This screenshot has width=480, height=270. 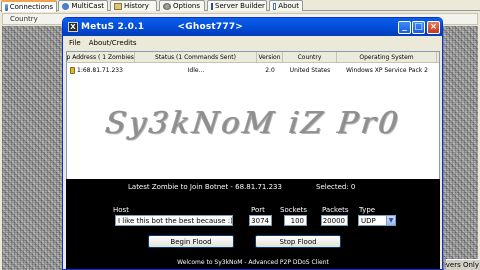 I want to click on tab-about-label: About, so click(x=288, y=6).